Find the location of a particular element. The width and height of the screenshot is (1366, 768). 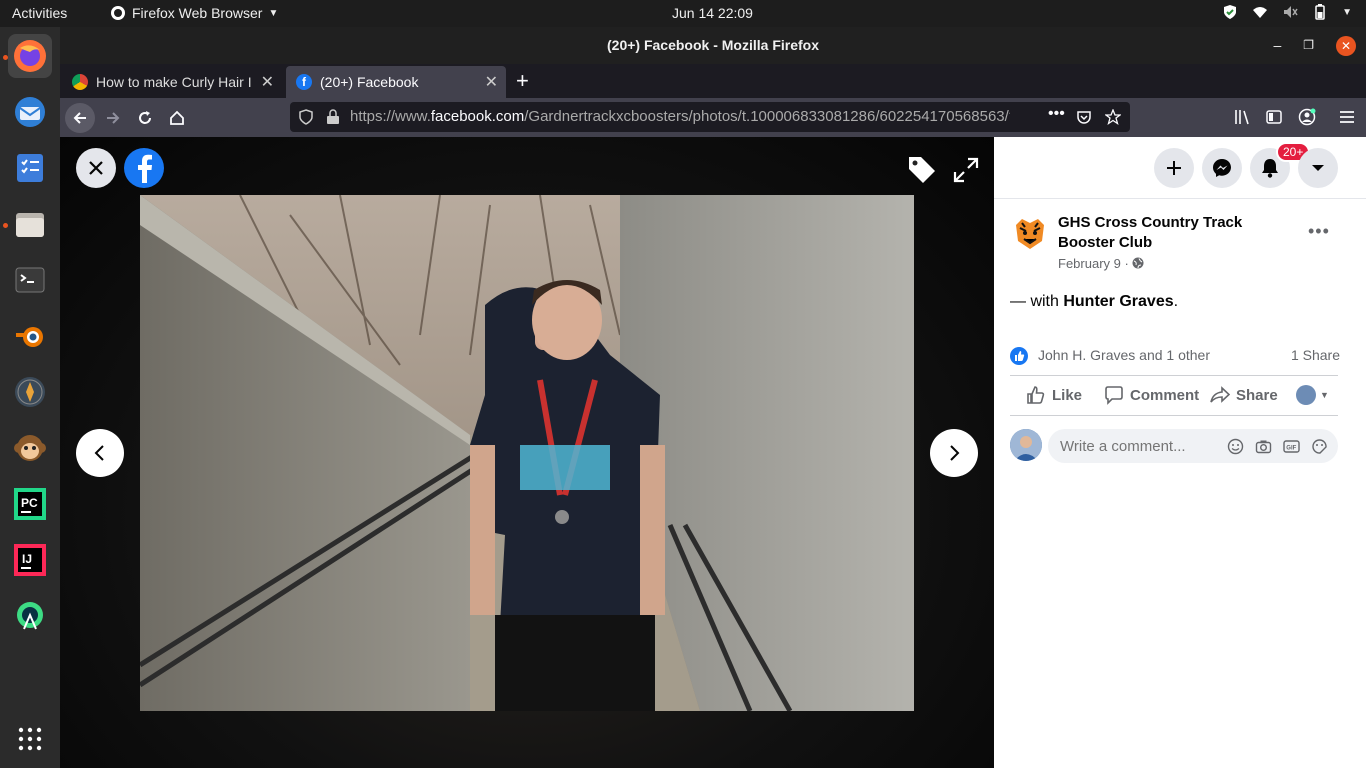

tagged-person-link: Hunter Graves is located at coordinates (1118, 301).